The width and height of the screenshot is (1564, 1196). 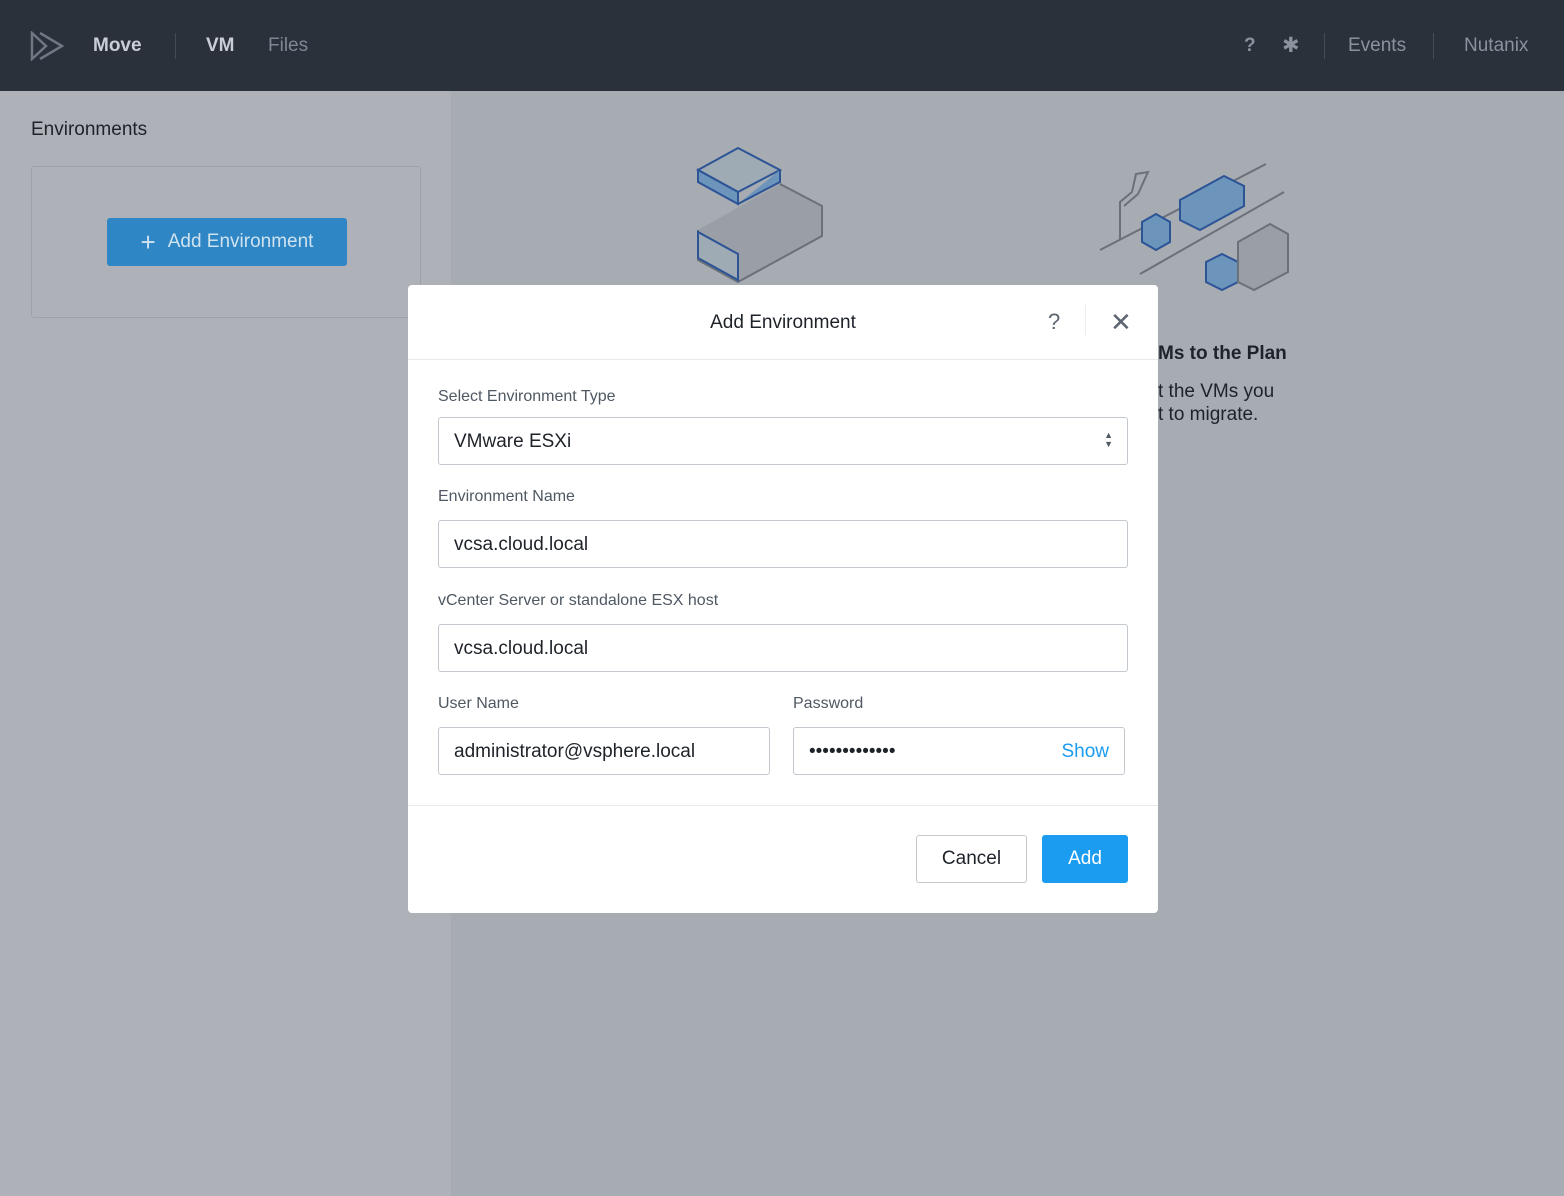 What do you see at coordinates (220, 46) in the screenshot?
I see `nav-vm: VM` at bounding box center [220, 46].